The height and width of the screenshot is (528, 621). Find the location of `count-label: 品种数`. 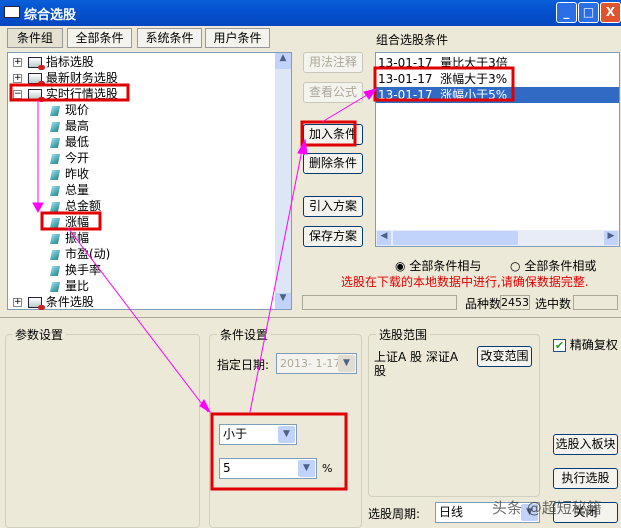

count-label: 品种数 is located at coordinates (483, 304).